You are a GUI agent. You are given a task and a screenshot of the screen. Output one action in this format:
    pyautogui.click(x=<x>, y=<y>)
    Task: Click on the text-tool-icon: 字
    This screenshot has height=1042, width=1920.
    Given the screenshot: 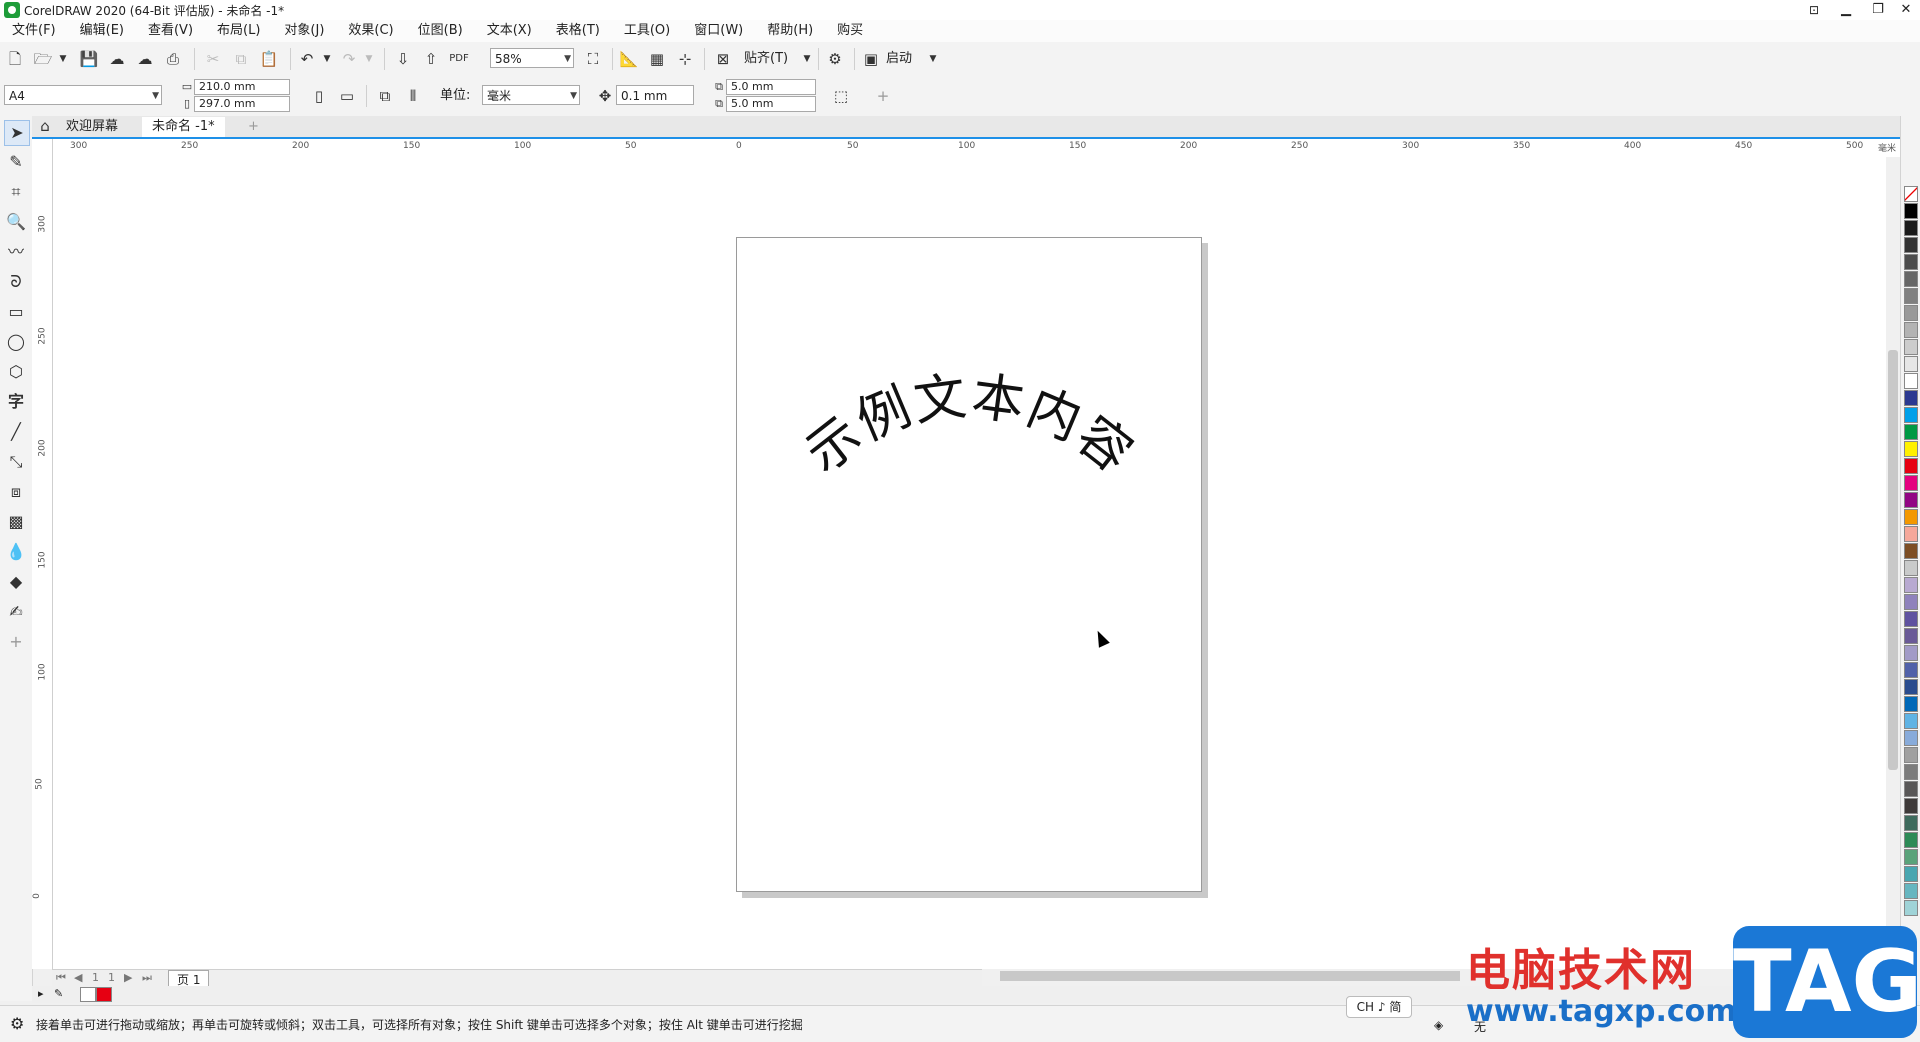 What is the action you would take?
    pyautogui.click(x=16, y=402)
    